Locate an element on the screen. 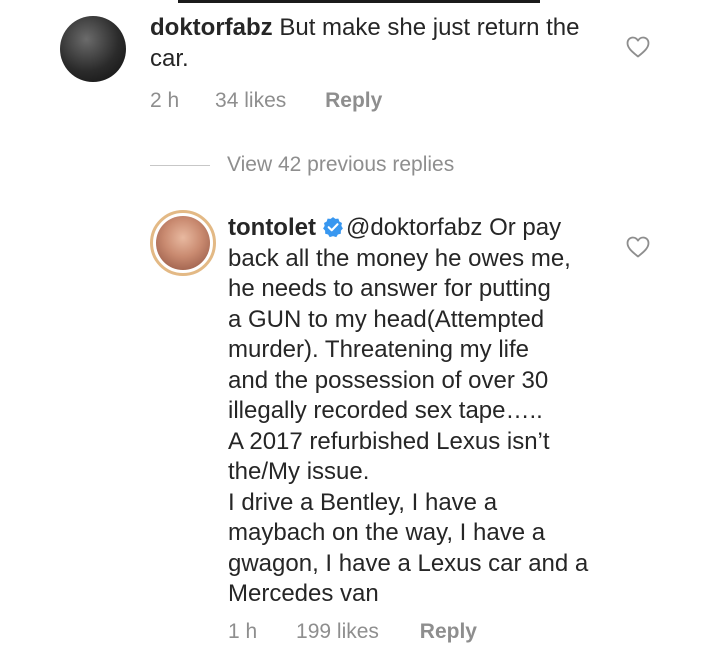  comment-time: 1 h is located at coordinates (243, 631).